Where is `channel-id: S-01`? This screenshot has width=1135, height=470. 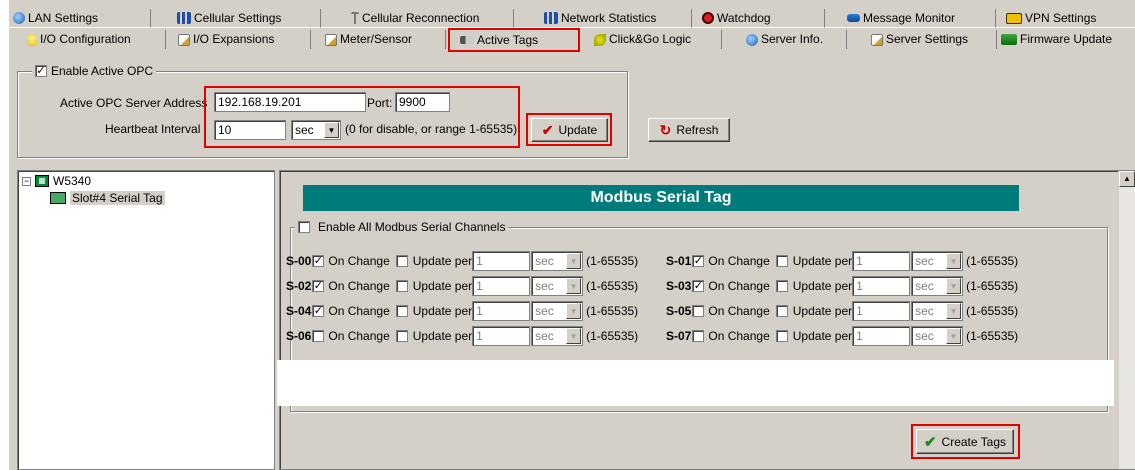 channel-id: S-01 is located at coordinates (679, 261).